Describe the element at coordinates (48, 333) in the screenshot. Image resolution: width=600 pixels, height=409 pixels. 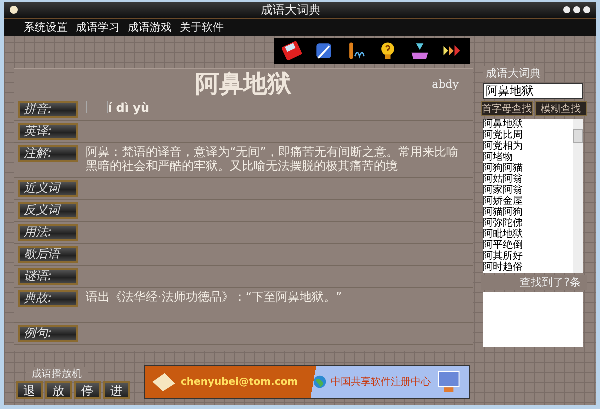
I see `field-label-button: 例句:` at that location.